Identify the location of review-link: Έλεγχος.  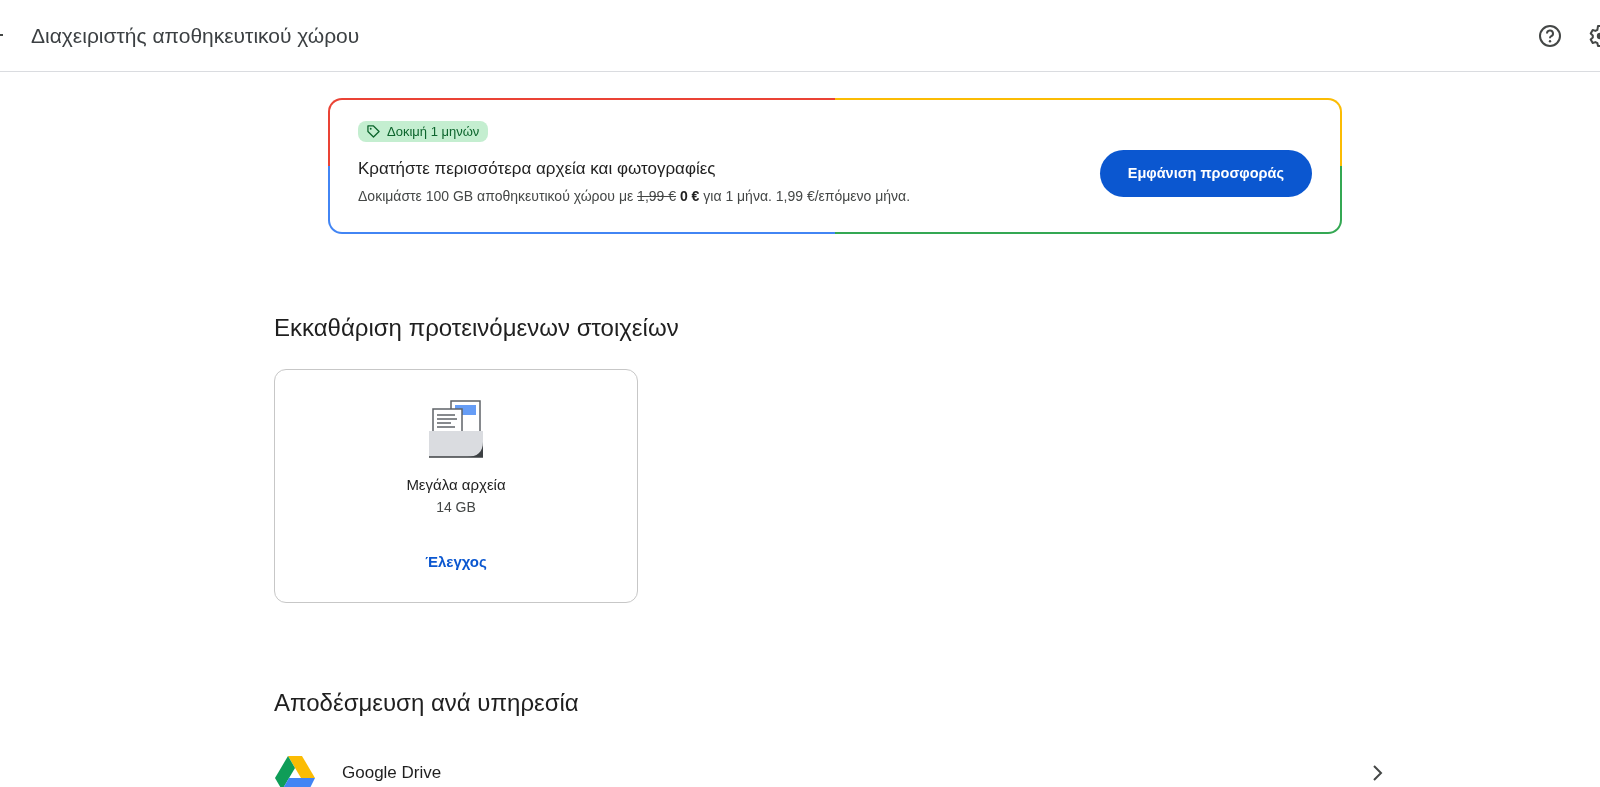
(456, 561).